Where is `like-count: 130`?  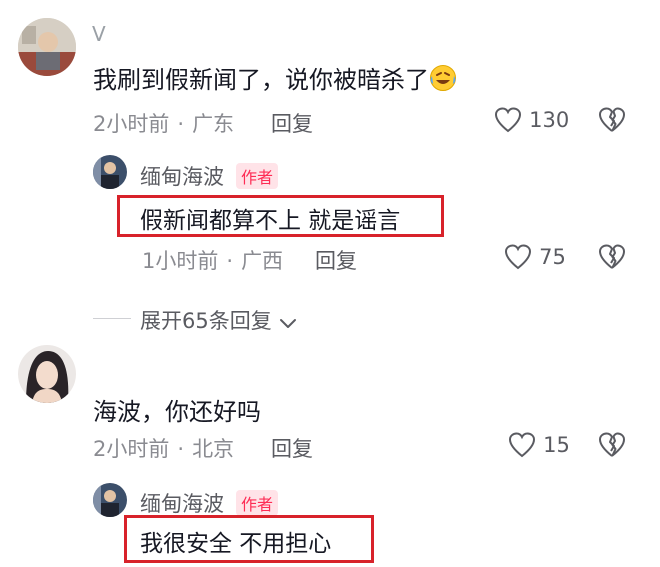 like-count: 130 is located at coordinates (549, 120).